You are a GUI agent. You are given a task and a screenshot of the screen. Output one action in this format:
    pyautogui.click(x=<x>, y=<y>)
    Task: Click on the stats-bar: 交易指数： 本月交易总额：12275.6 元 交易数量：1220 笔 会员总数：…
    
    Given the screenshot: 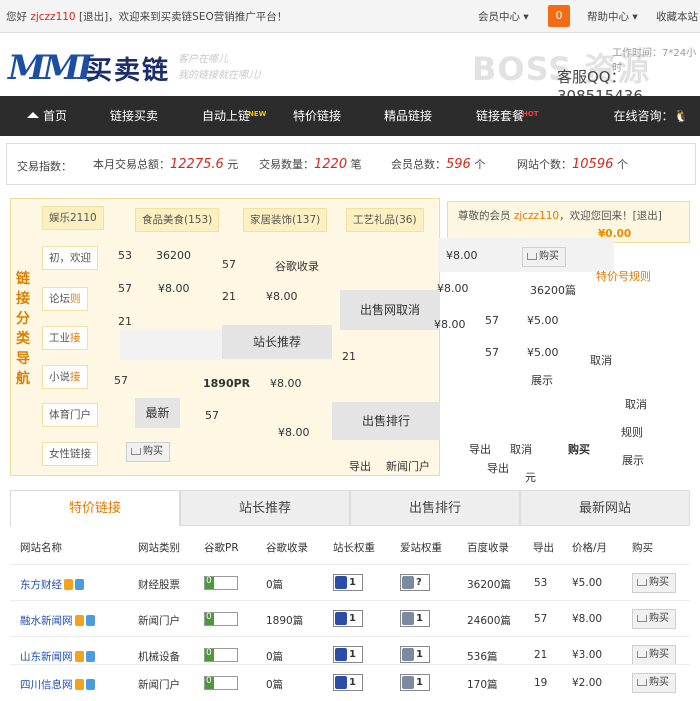 What is the action you would take?
    pyautogui.click(x=351, y=164)
    